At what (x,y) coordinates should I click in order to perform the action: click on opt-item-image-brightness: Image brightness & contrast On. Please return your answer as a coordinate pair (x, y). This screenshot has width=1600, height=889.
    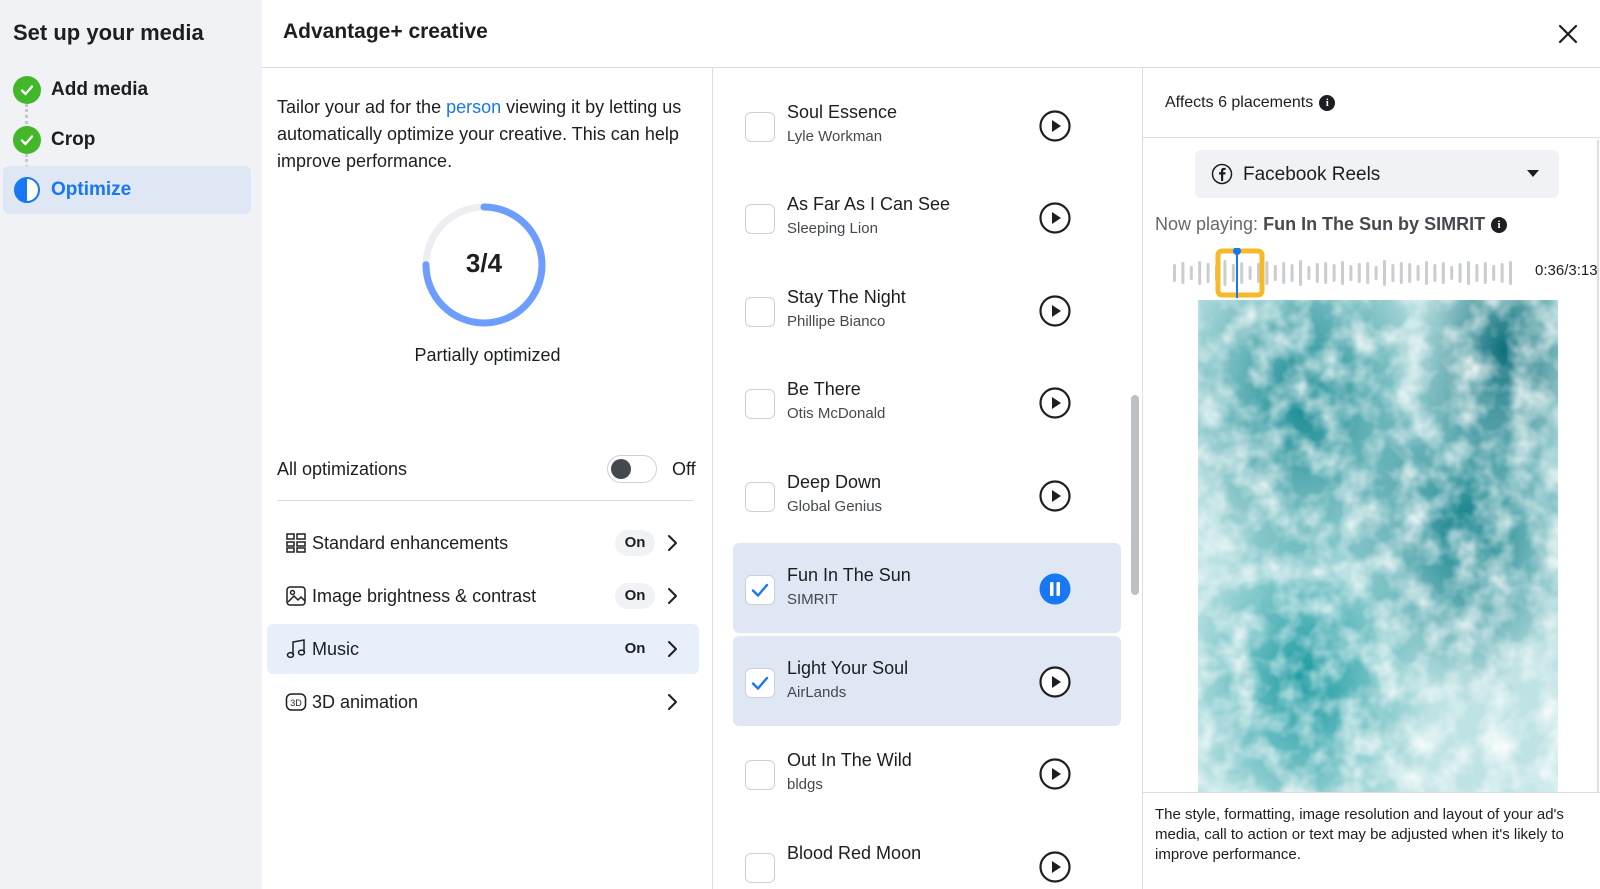
    Looking at the image, I should click on (483, 596).